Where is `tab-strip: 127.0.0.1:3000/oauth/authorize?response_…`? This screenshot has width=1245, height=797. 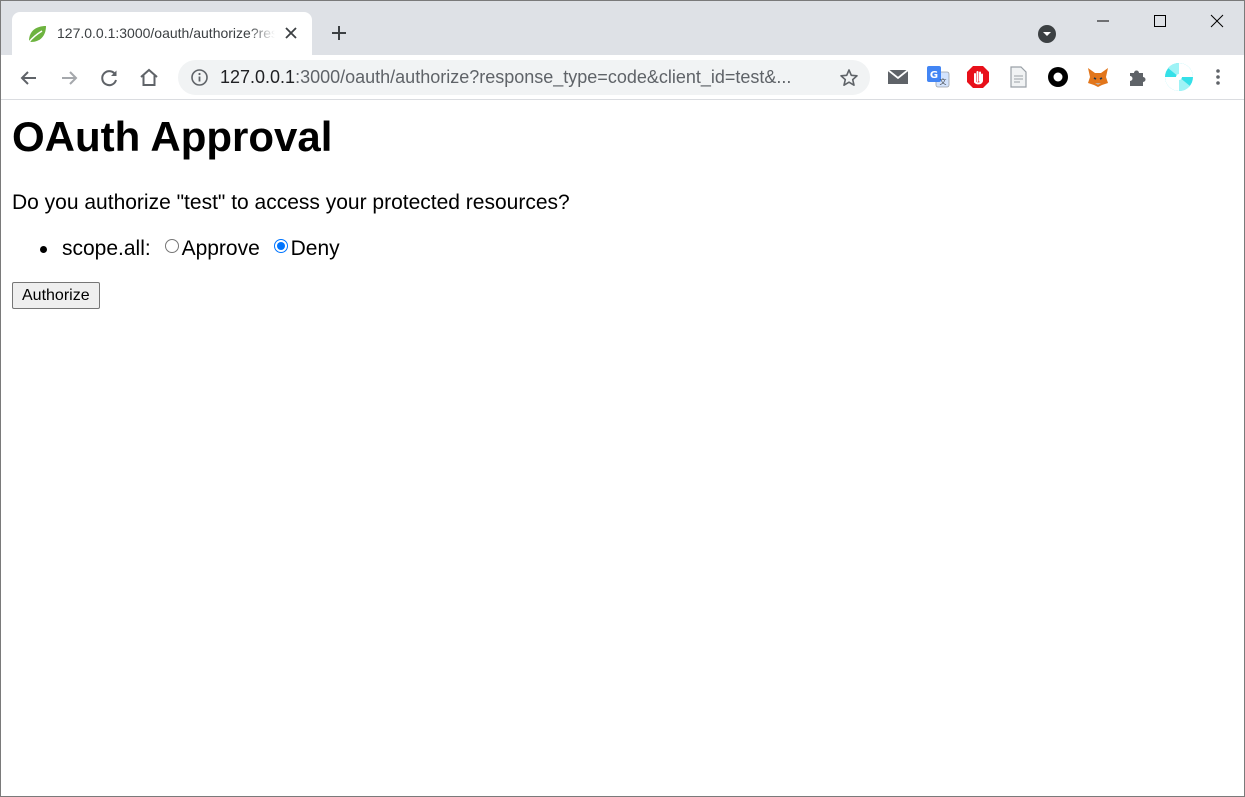
tab-strip: 127.0.0.1:3000/oauth/authorize?response_… is located at coordinates (622, 28).